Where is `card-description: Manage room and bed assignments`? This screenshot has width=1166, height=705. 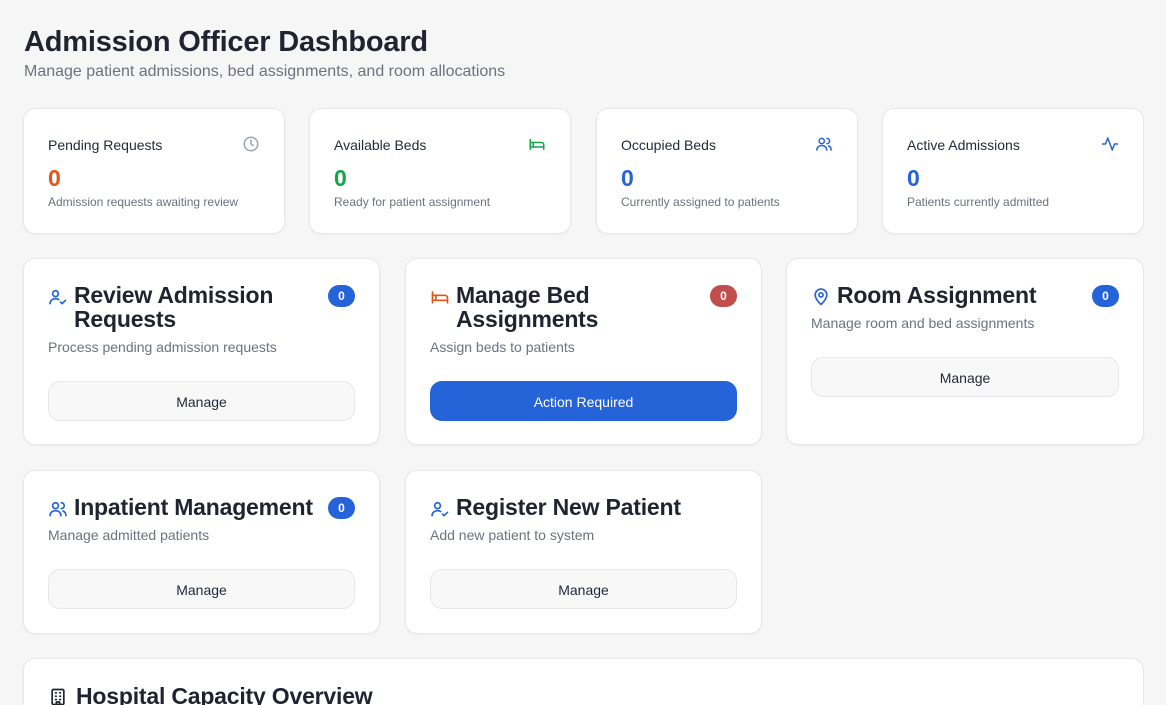
card-description: Manage room and bed assignments is located at coordinates (923, 323).